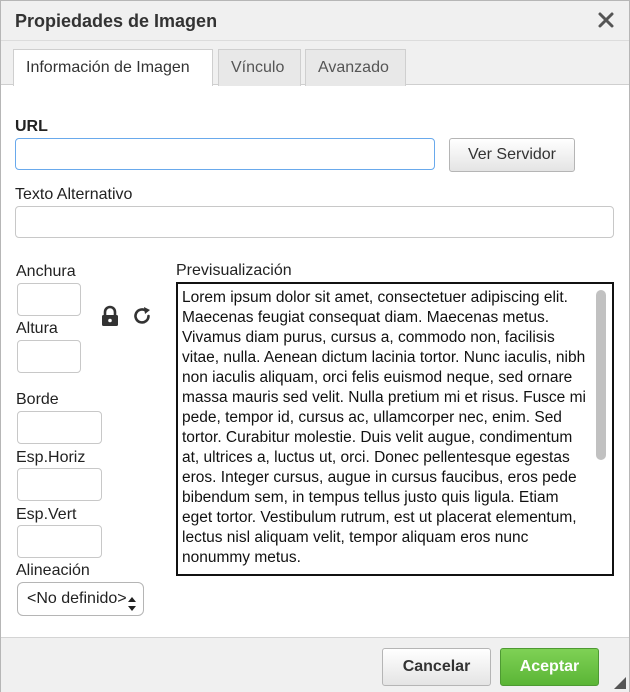  What do you see at coordinates (601, 375) in the screenshot?
I see `preview-scrollbar` at bounding box center [601, 375].